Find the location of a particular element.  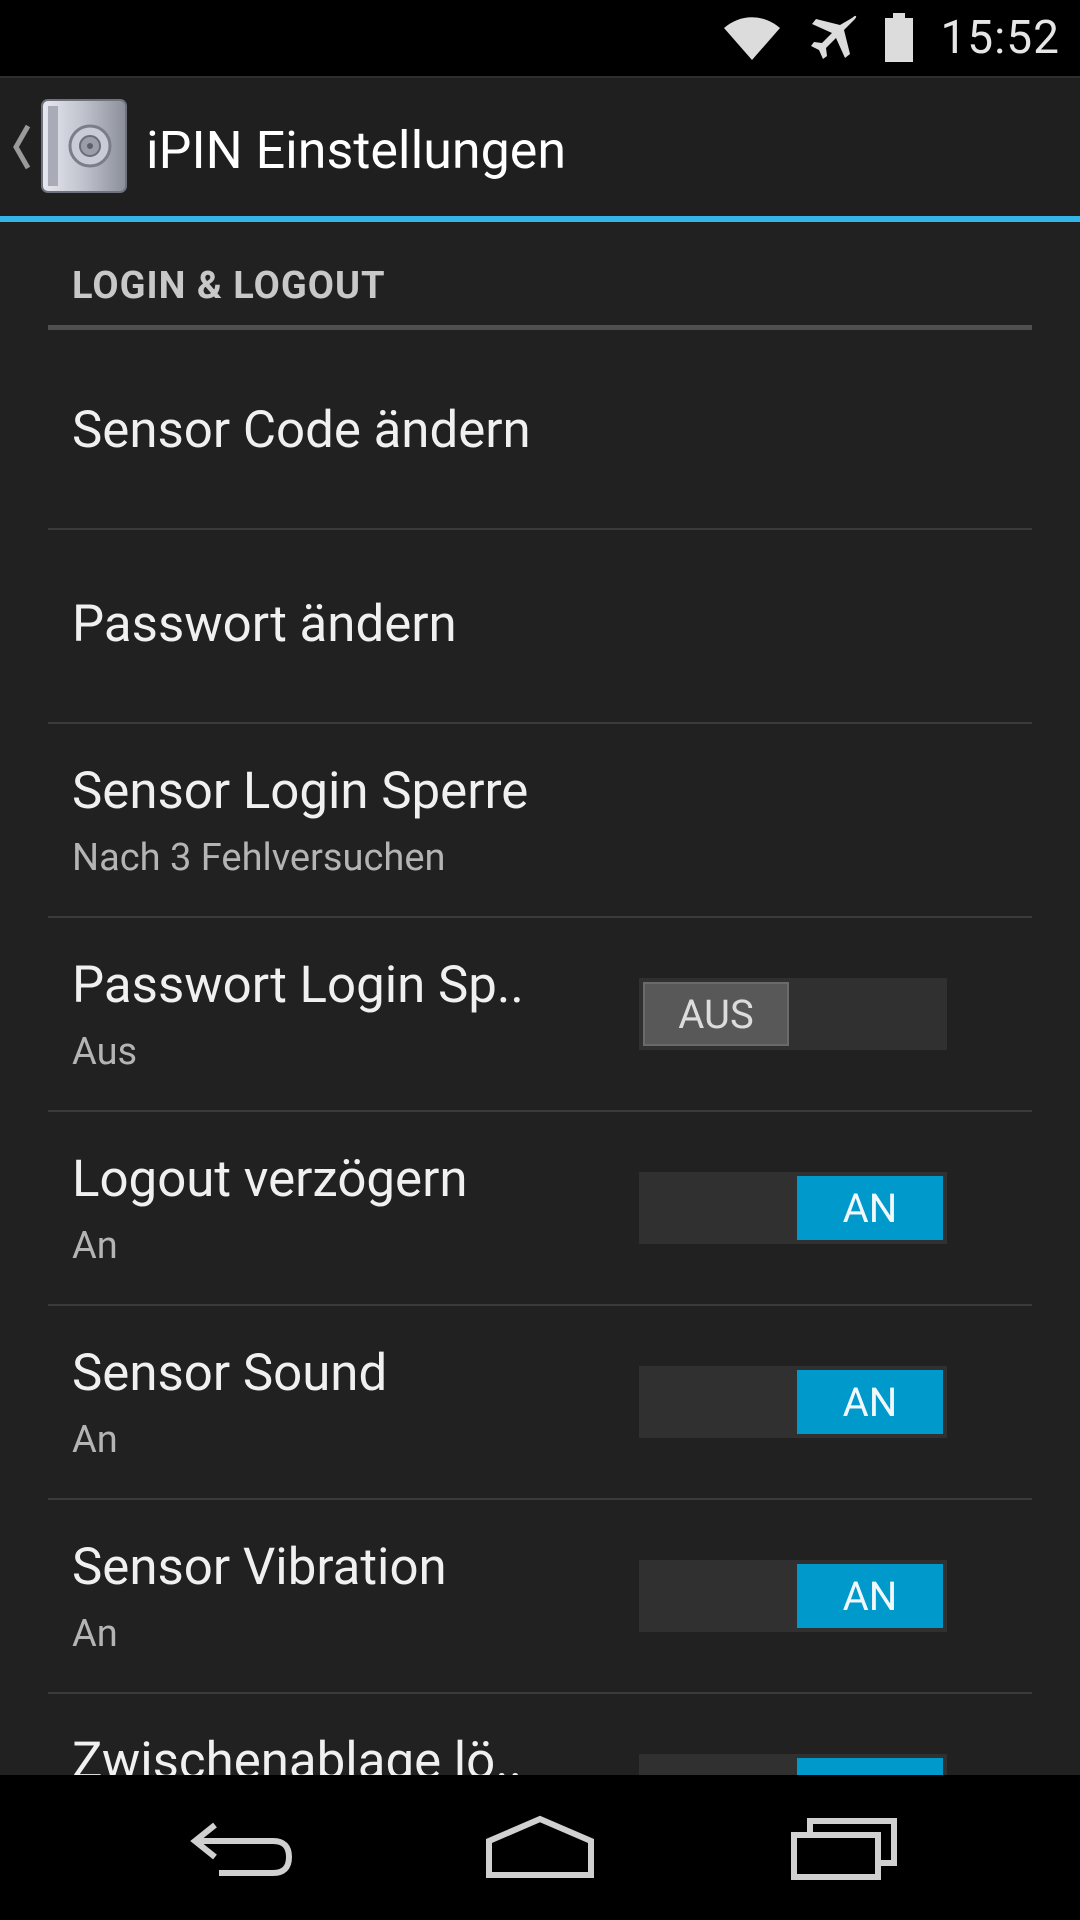

app-logo-icon is located at coordinates (84, 146).